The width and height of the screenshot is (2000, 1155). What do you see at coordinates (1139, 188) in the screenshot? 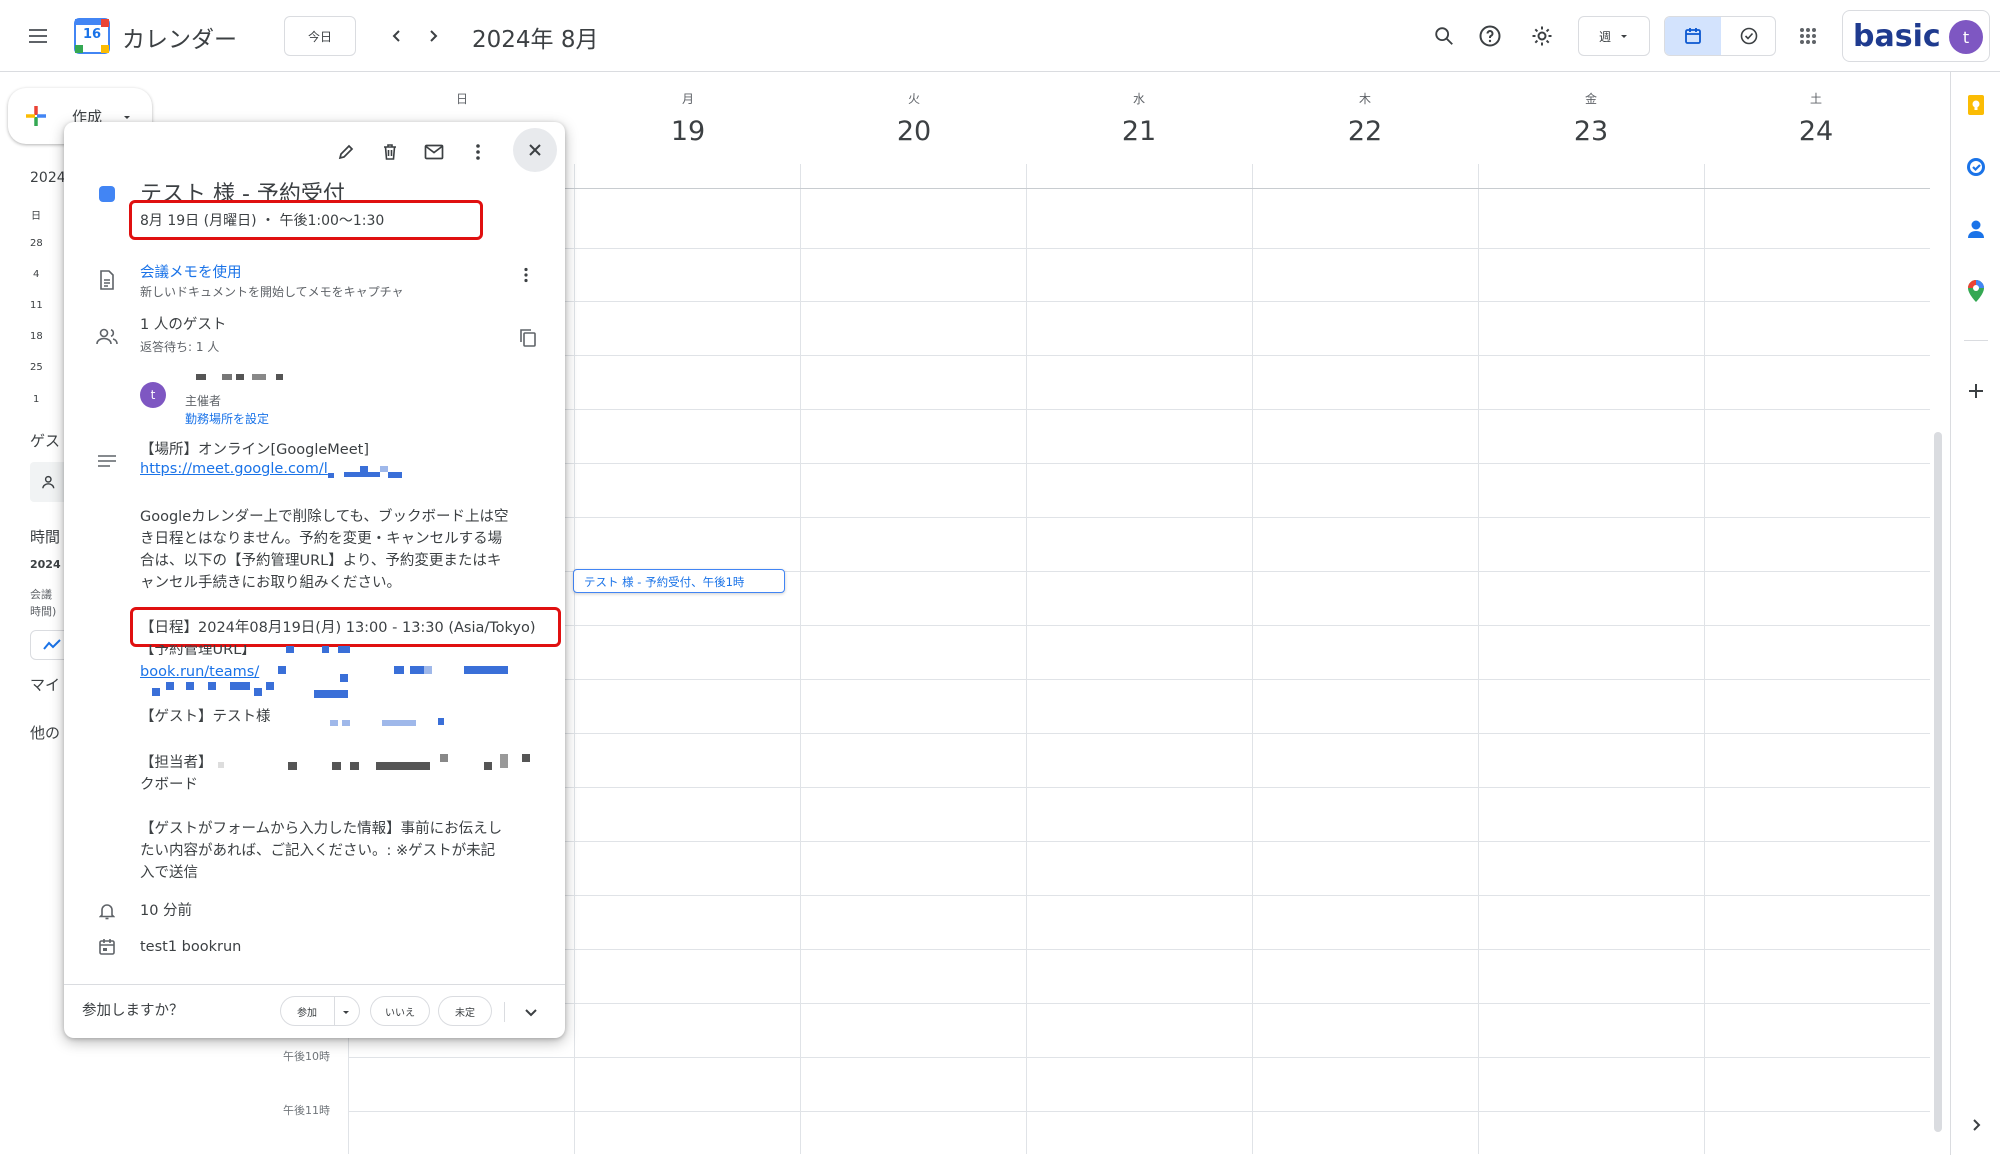
I see `allday-divider` at bounding box center [1139, 188].